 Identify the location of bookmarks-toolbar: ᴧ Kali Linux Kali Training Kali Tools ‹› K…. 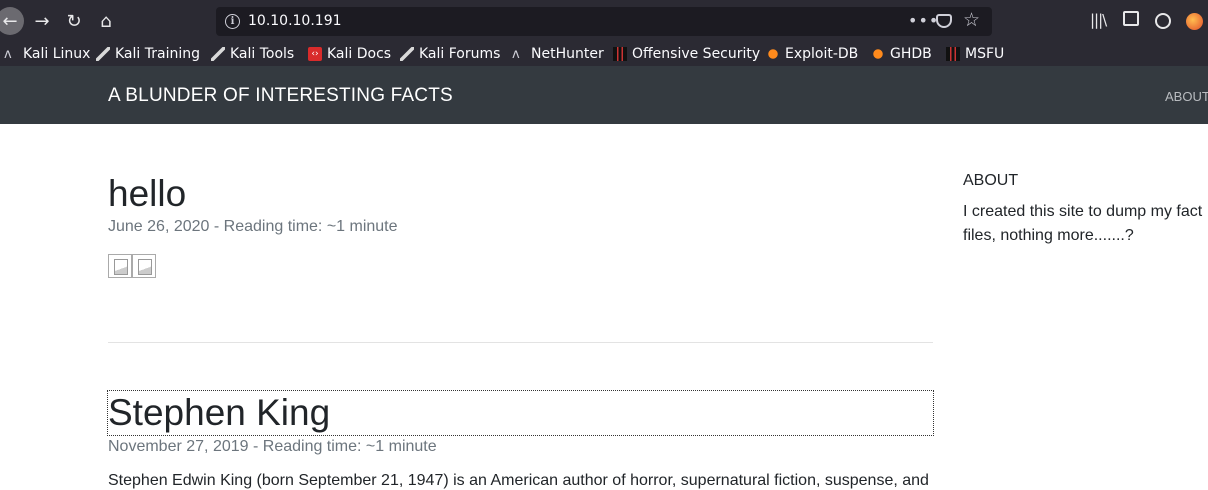
(604, 54).